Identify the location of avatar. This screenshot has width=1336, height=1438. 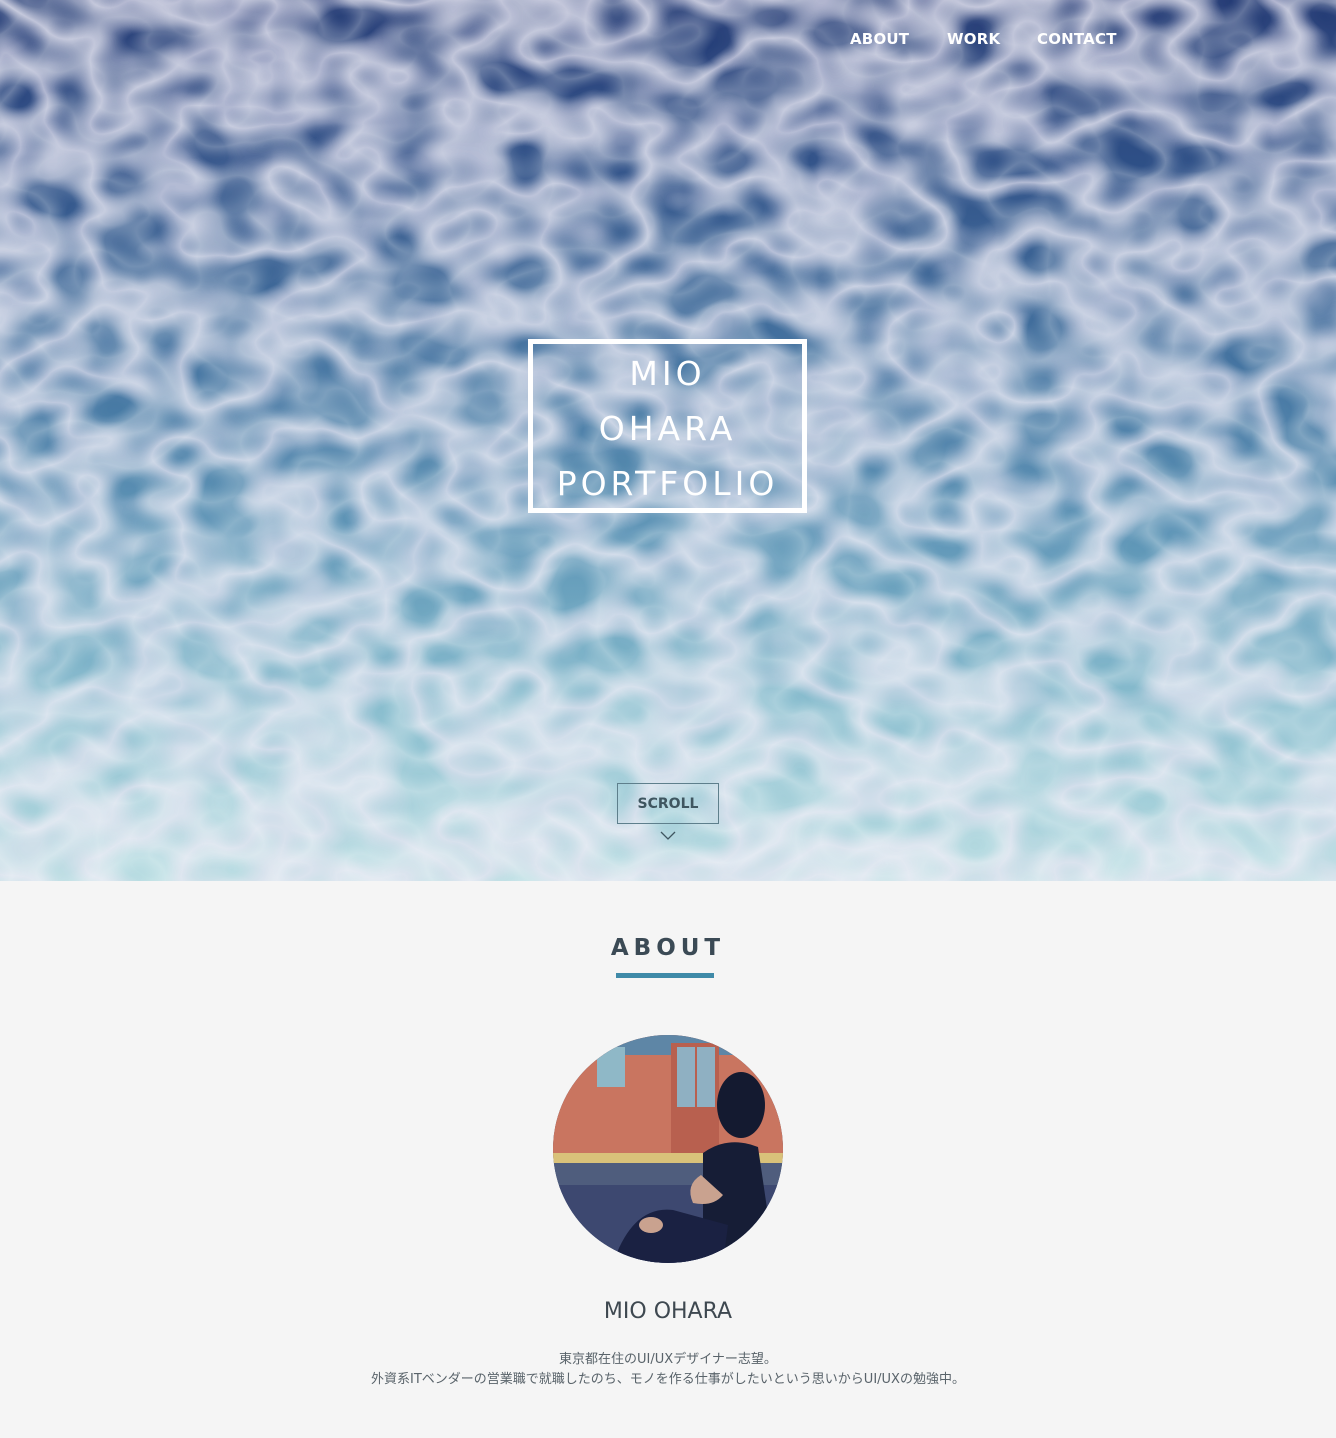
(668, 1149).